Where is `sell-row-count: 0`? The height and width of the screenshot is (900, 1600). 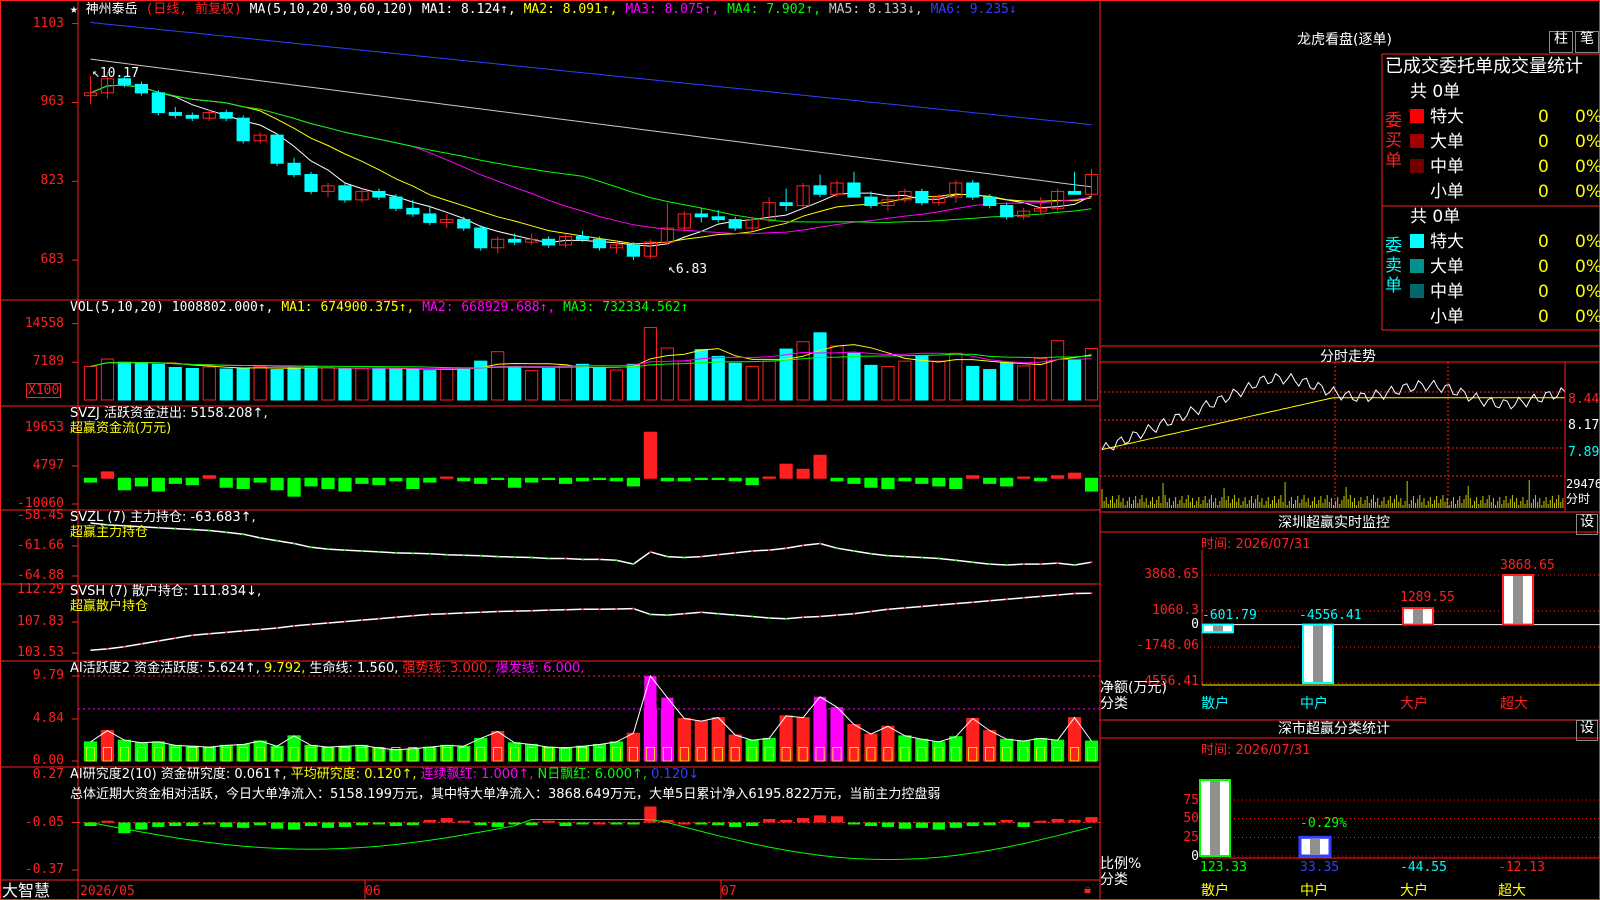 sell-row-count: 0 is located at coordinates (1543, 267).